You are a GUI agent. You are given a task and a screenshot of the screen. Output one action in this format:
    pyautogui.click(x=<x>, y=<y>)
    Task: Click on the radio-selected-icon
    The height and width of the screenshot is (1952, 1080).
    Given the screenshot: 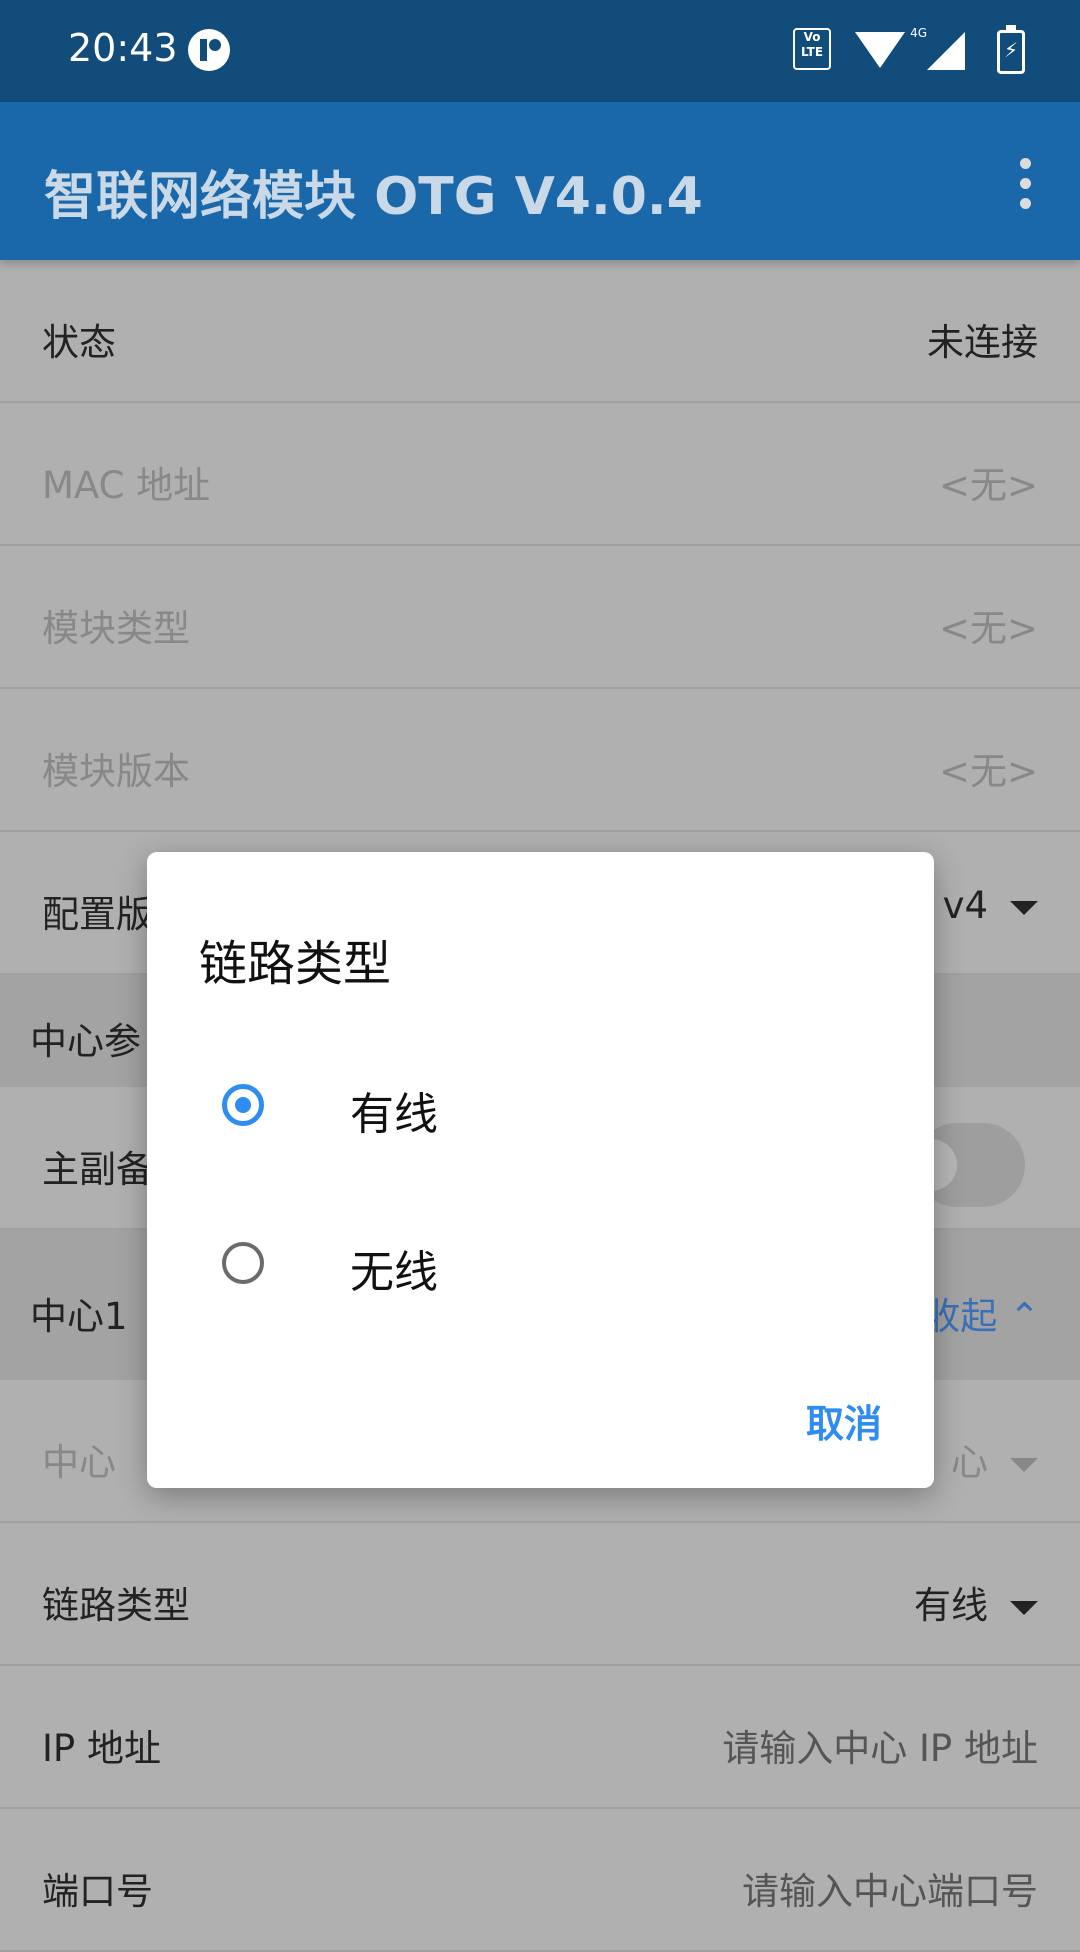 What is the action you would take?
    pyautogui.click(x=243, y=1105)
    